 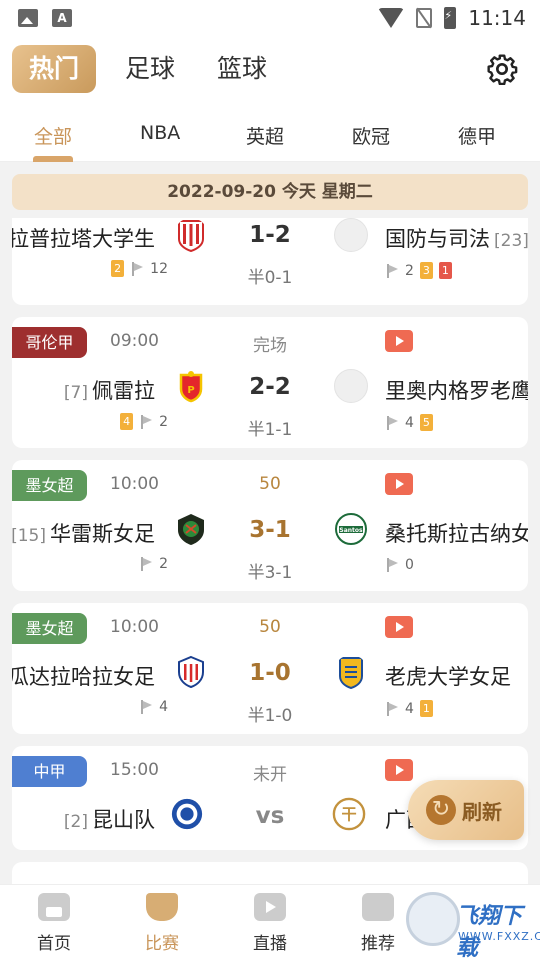 I want to click on match-card, so click(x=270, y=873).